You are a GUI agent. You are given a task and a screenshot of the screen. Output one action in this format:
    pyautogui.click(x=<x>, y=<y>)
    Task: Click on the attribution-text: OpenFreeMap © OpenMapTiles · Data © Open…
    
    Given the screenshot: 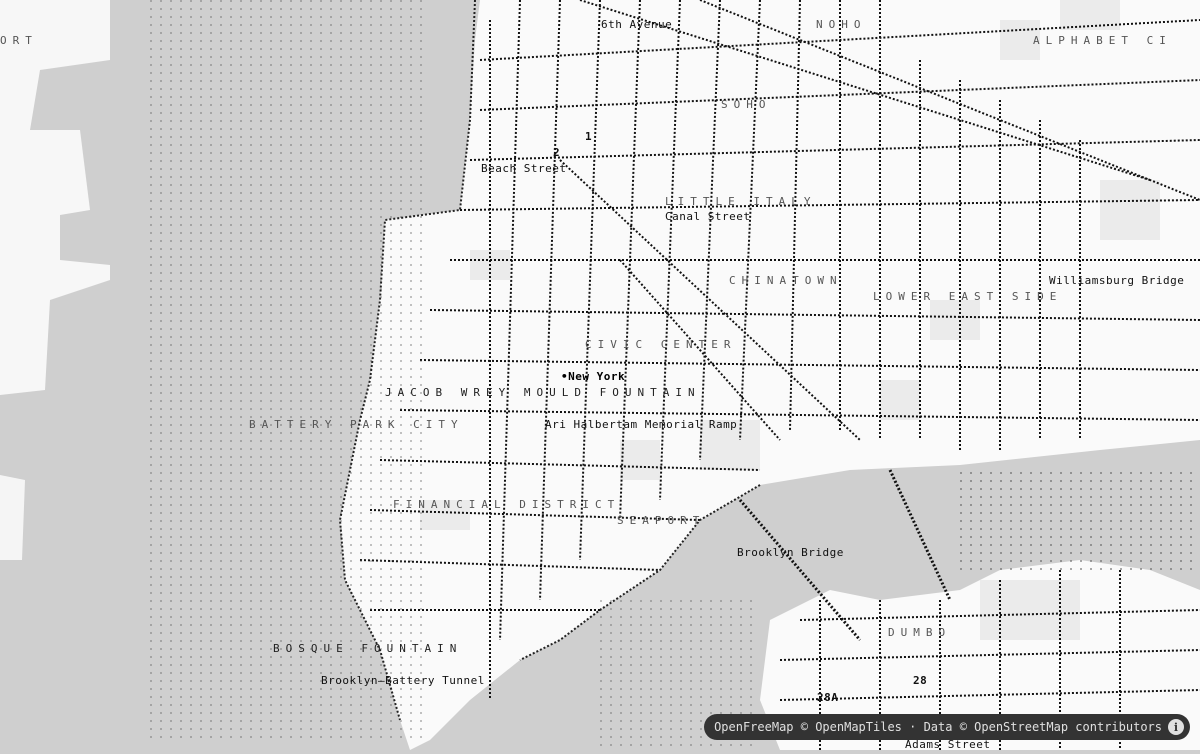 What is the action you would take?
    pyautogui.click(x=938, y=727)
    